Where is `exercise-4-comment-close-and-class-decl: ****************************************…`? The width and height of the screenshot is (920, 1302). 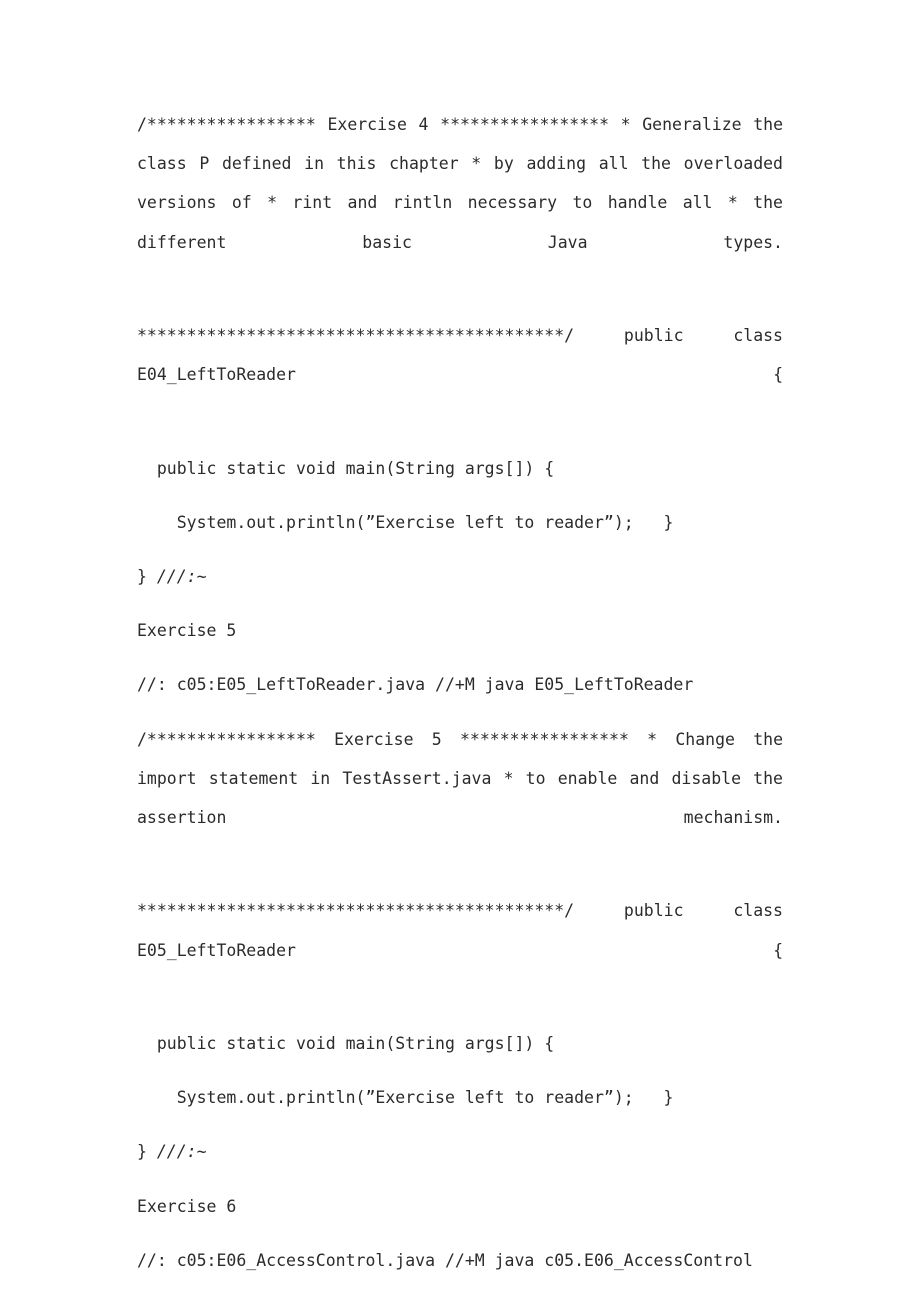
exercise-4-comment-close-and-class-decl: ****************************************… is located at coordinates (460, 355).